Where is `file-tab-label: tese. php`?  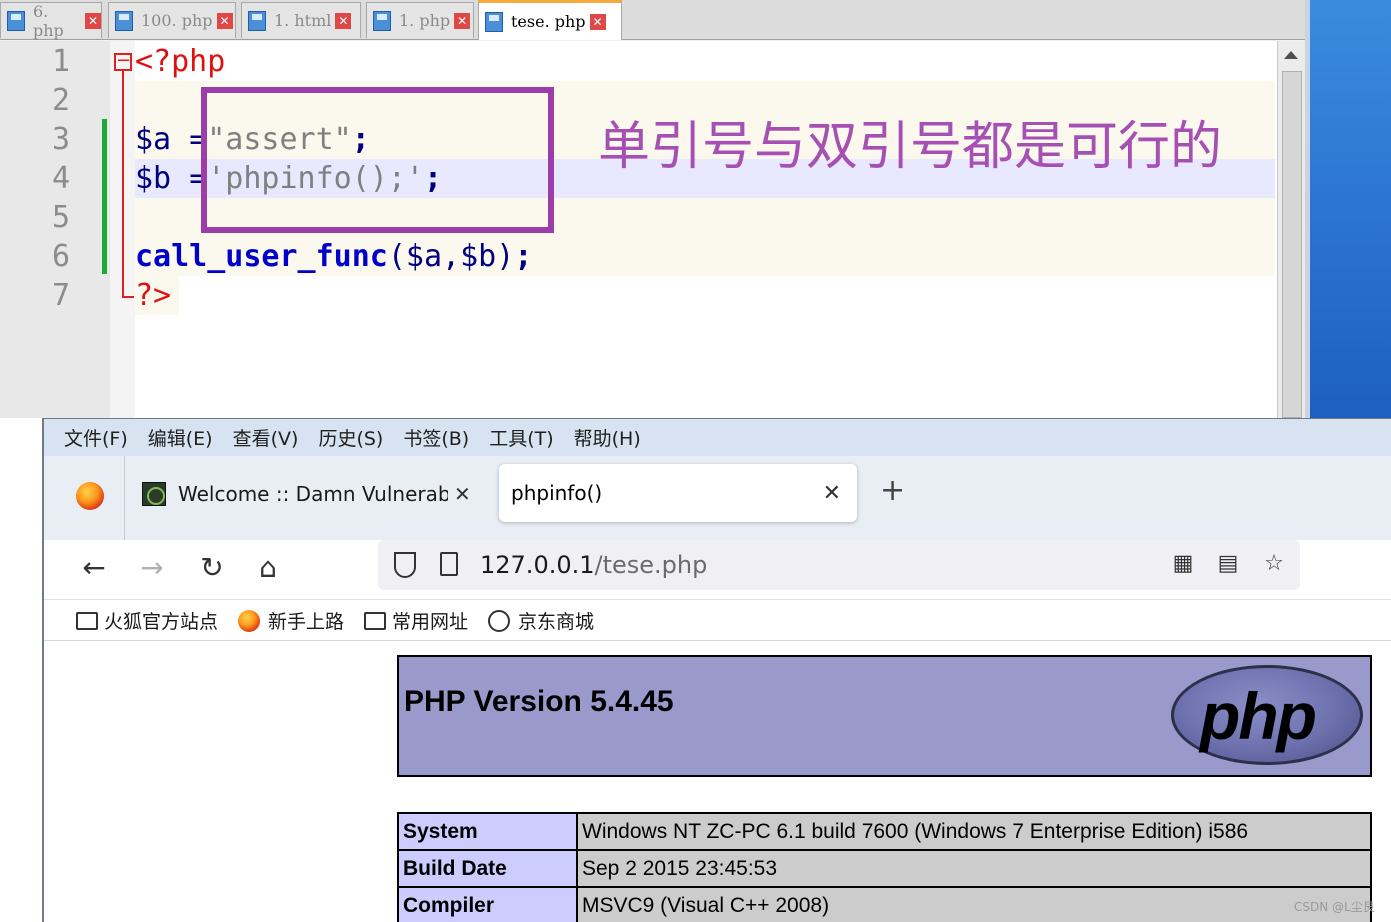
file-tab-label: tese. php is located at coordinates (548, 21).